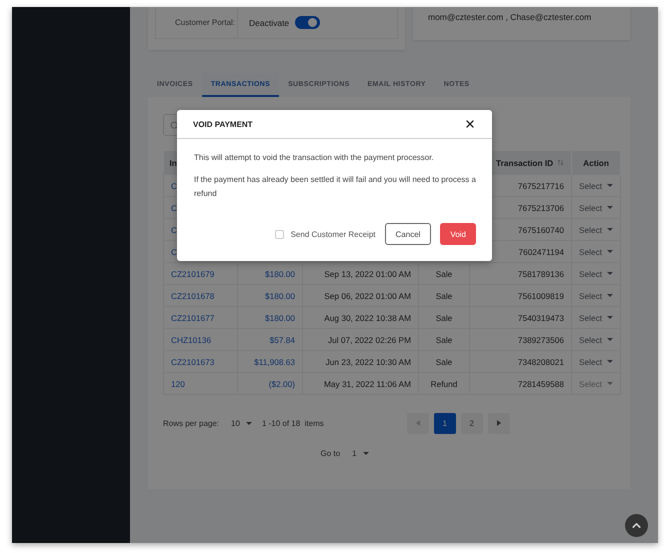 The image size is (668, 553). I want to click on column-header: In, so click(173, 163).